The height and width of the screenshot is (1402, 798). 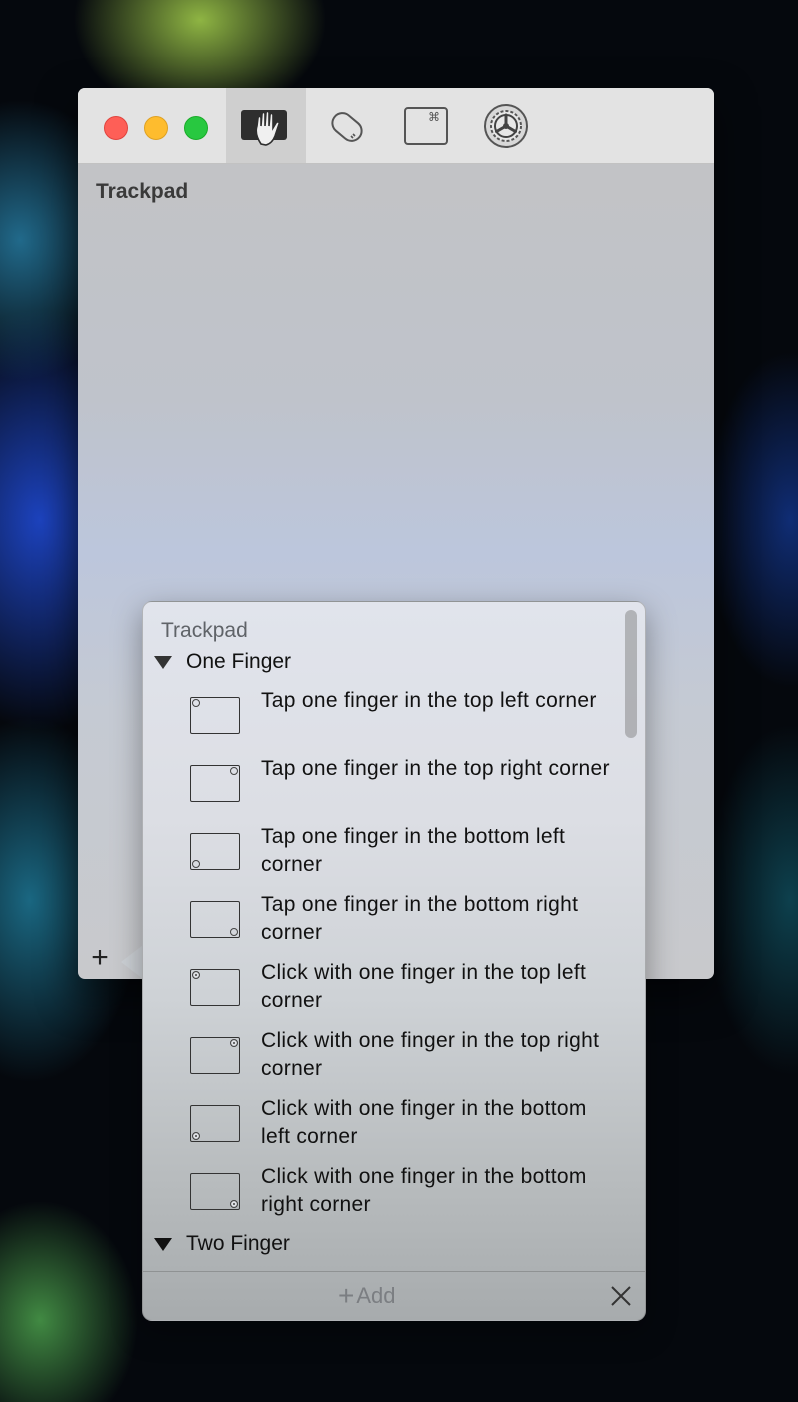 I want to click on add-label: Add, so click(x=376, y=1295).